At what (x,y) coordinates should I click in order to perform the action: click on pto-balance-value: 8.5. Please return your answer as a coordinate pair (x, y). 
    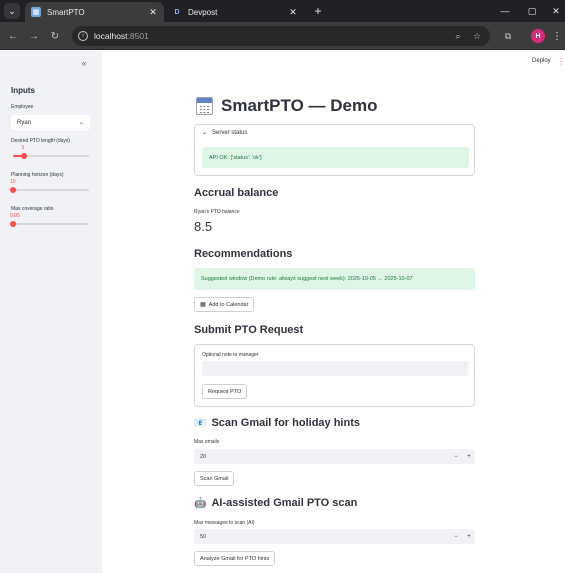
    Looking at the image, I should click on (203, 226).